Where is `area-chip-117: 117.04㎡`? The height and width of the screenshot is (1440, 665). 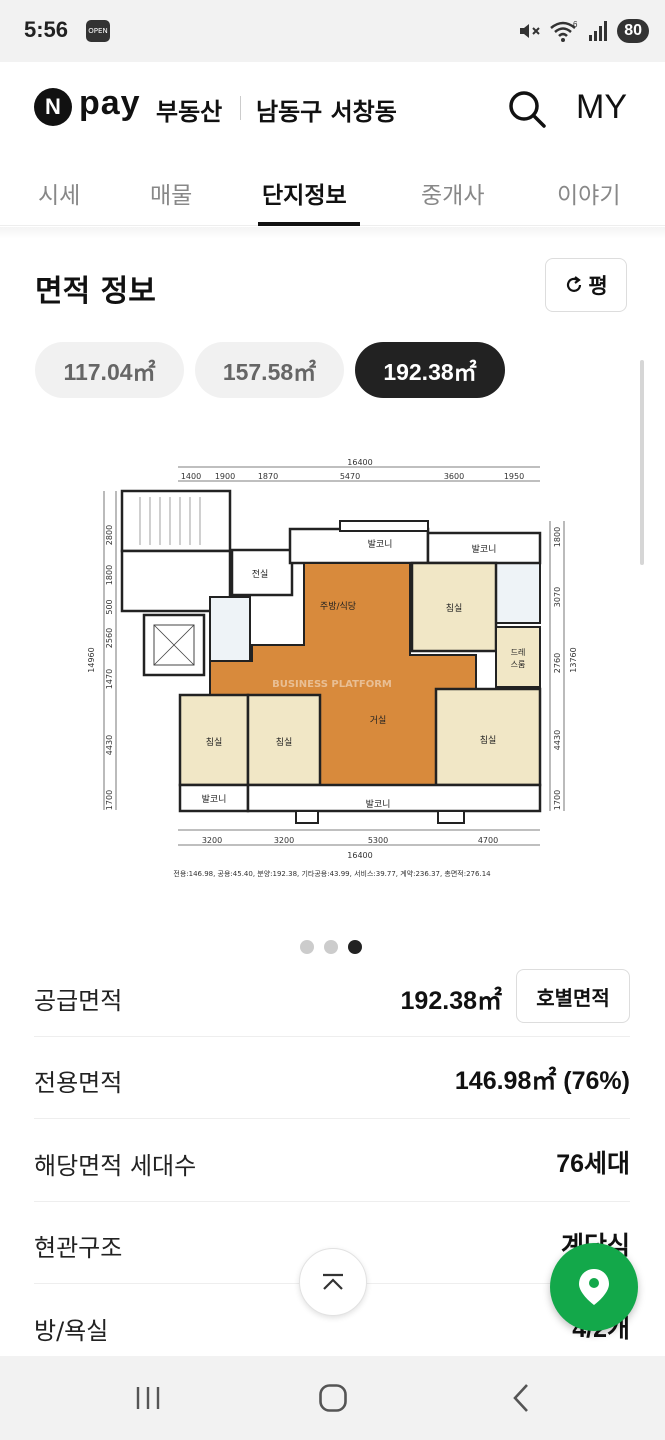 area-chip-117: 117.04㎡ is located at coordinates (109, 370).